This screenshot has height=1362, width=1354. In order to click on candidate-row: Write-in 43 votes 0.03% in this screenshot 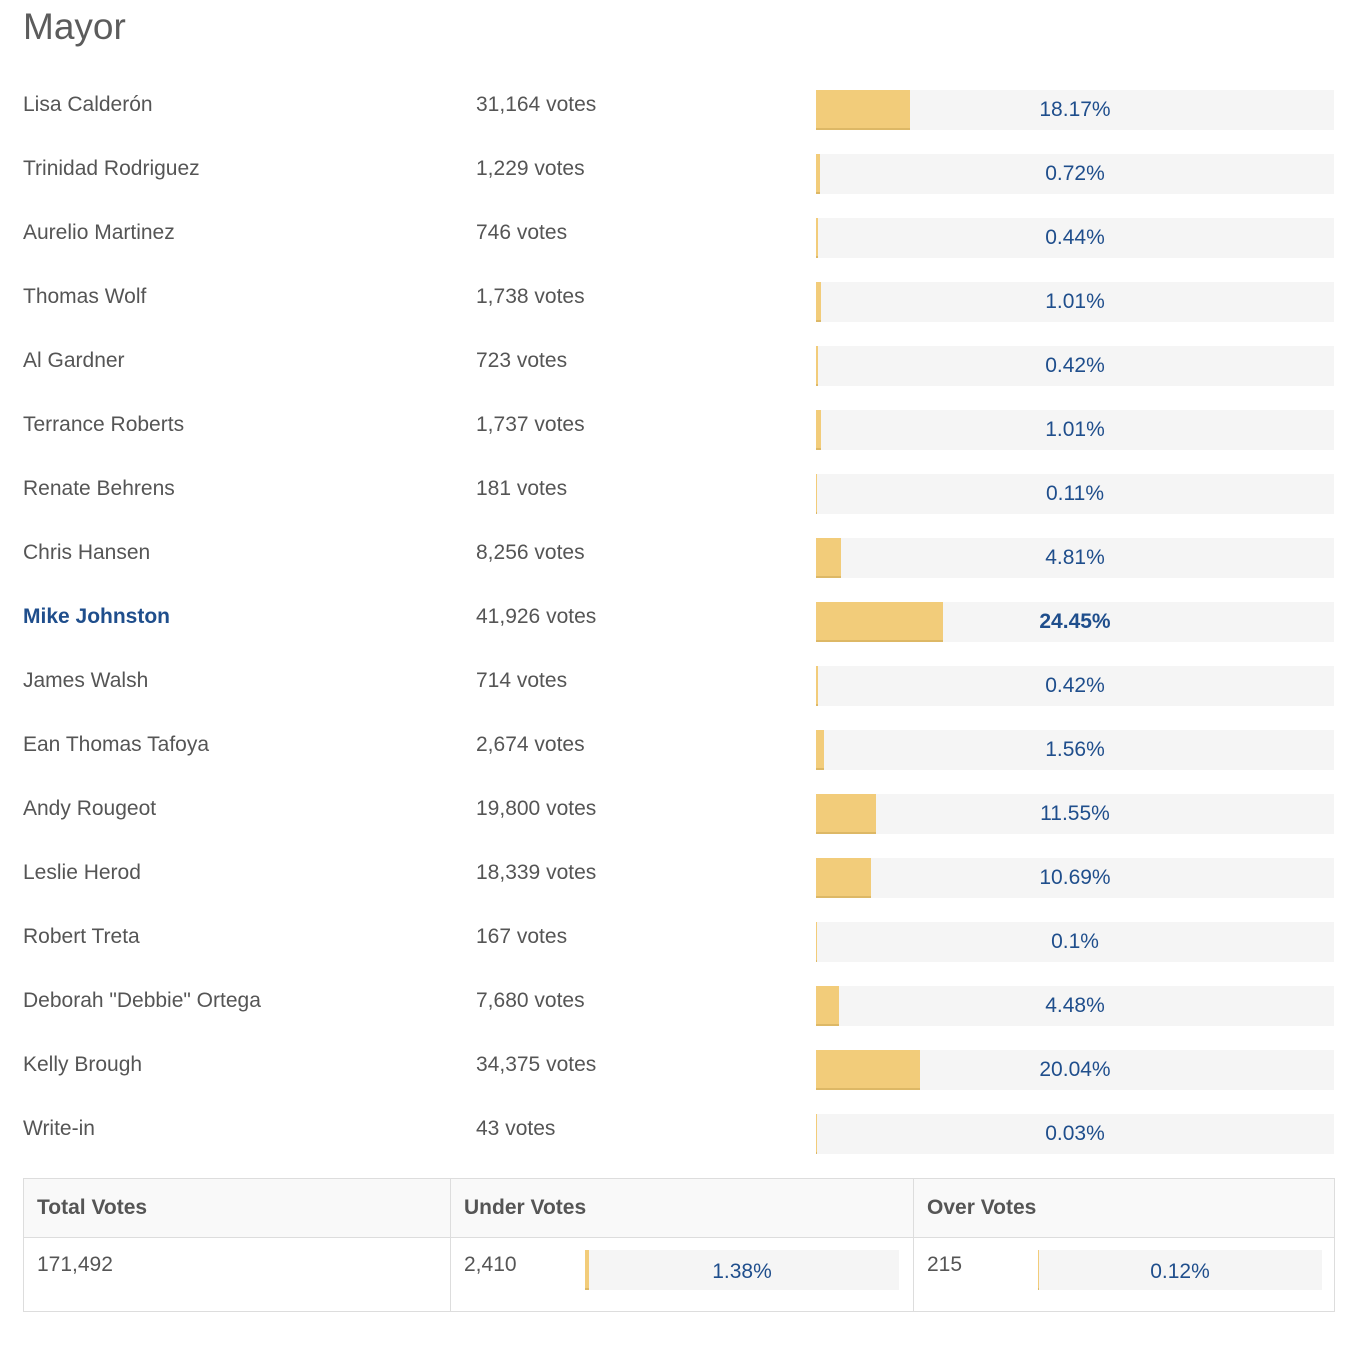, I will do `click(677, 1146)`.